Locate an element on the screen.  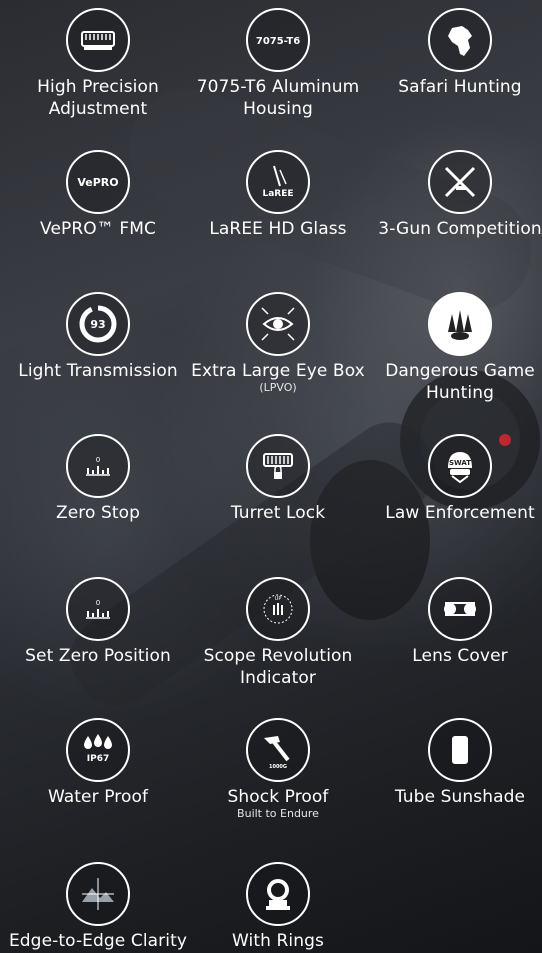
feature-label: Light Transmission is located at coordinates (98, 371).